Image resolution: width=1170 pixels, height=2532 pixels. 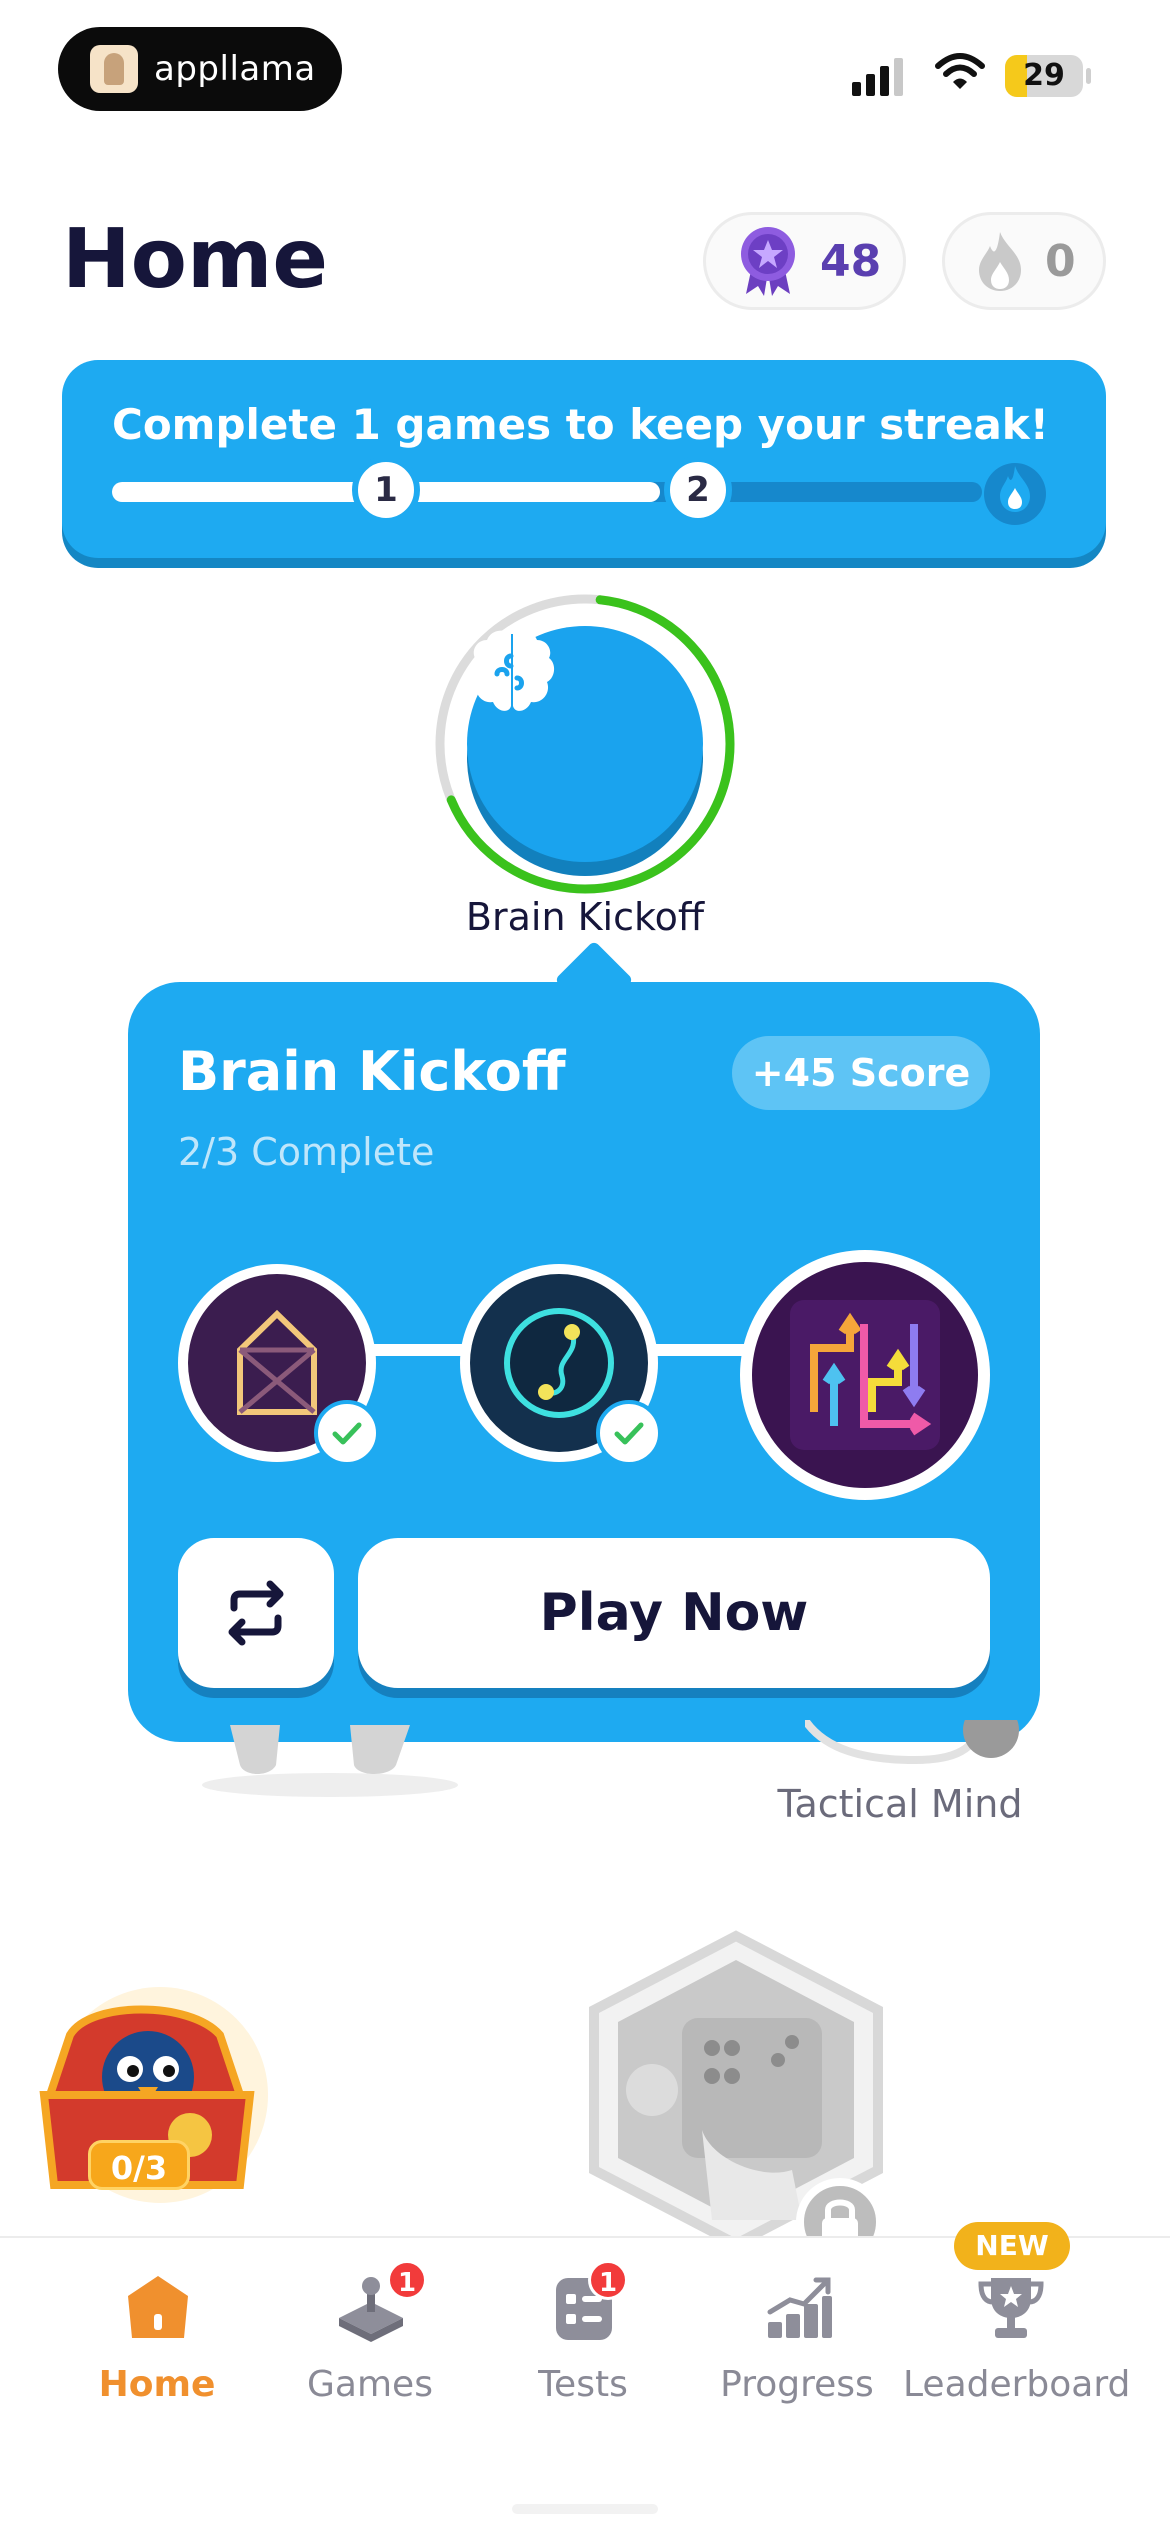 I want to click on status-bar: appllama 29, so click(x=585, y=65).